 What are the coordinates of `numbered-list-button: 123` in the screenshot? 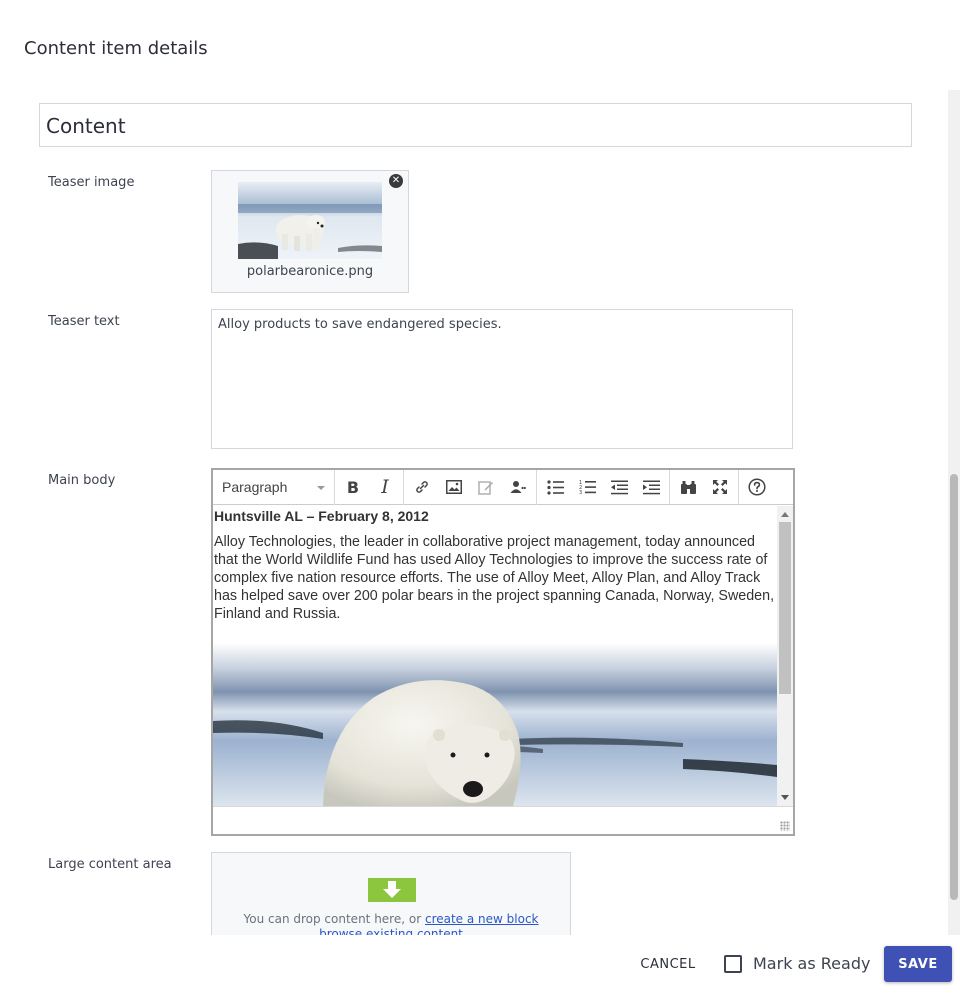 It's located at (587, 487).